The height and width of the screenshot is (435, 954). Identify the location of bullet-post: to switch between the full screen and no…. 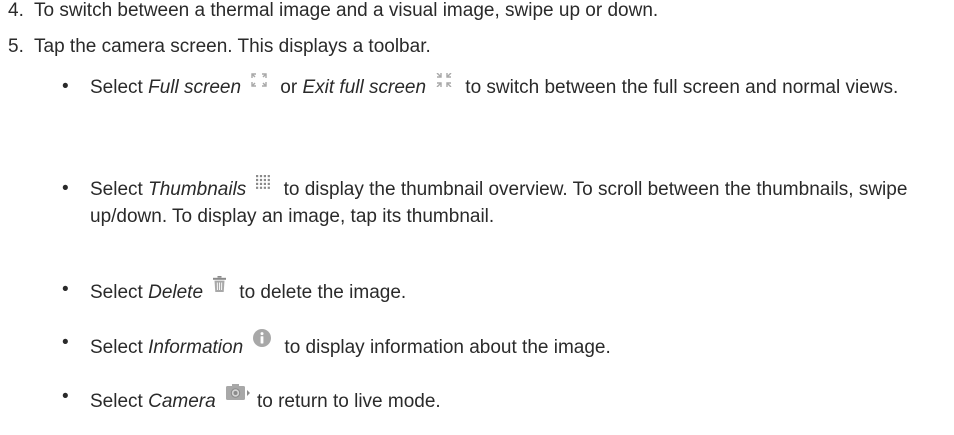
(679, 87).